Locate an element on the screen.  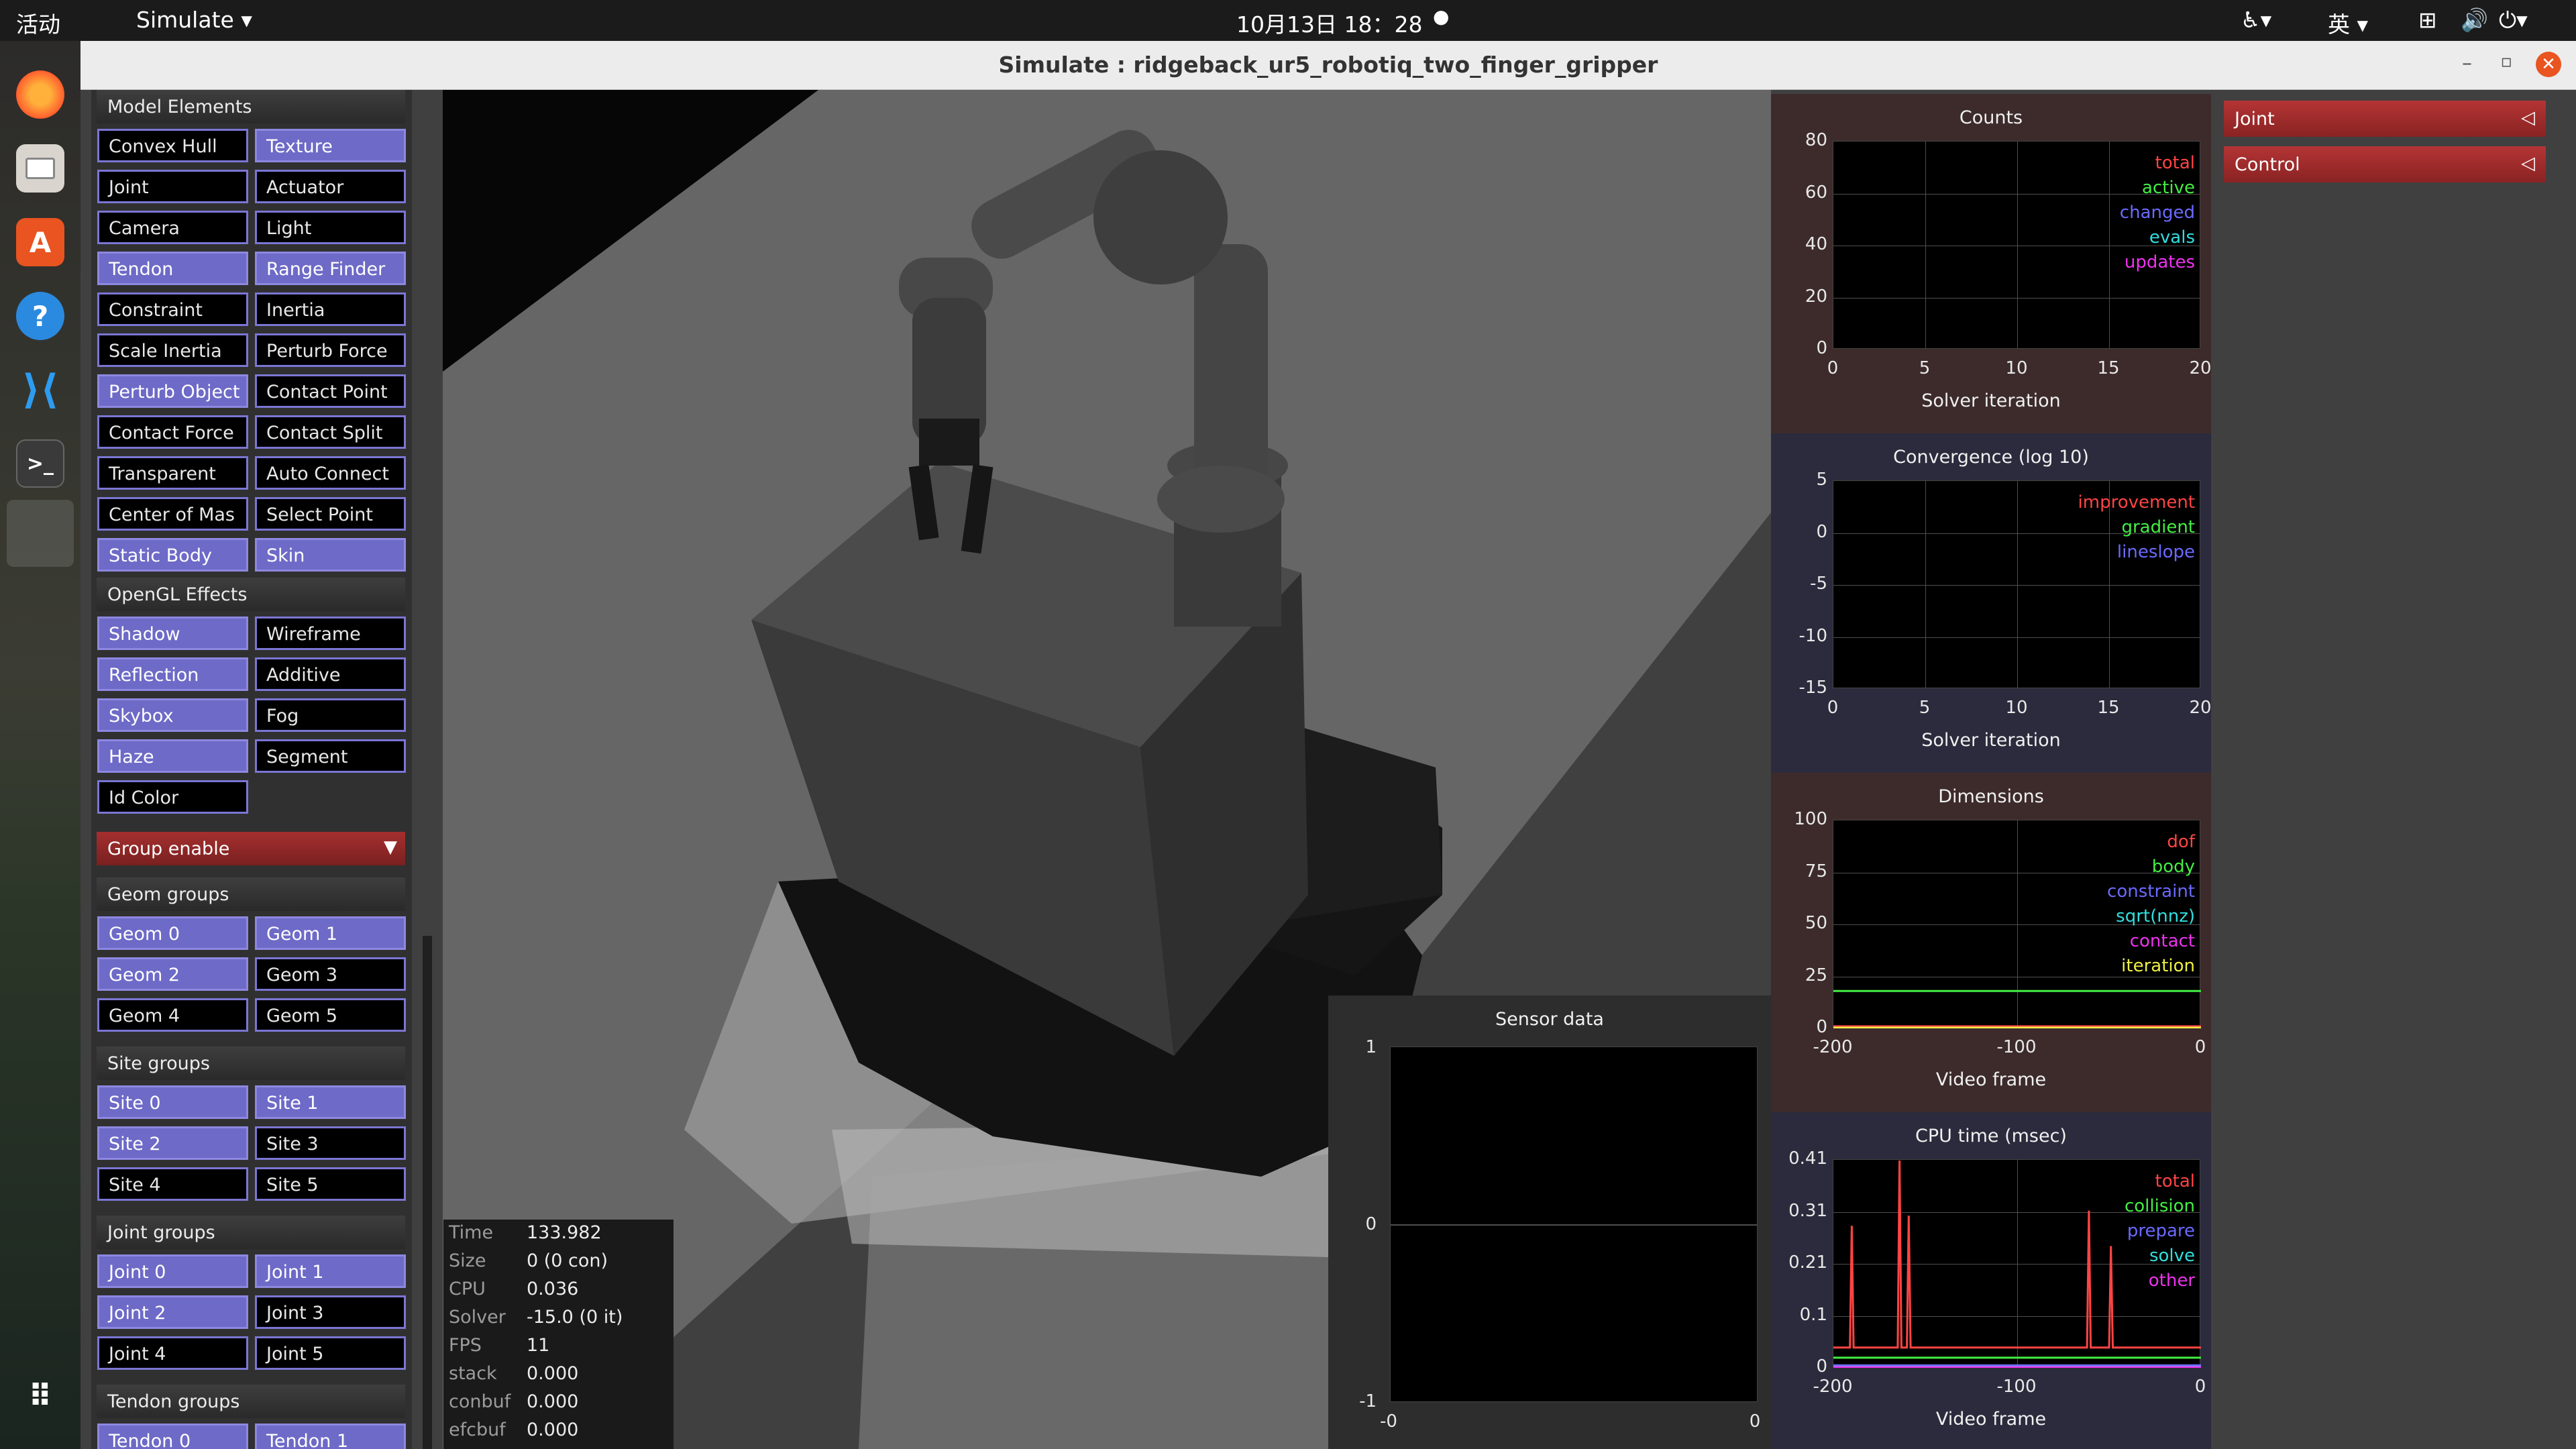
legend-entry: updates is located at coordinates (2159, 262).